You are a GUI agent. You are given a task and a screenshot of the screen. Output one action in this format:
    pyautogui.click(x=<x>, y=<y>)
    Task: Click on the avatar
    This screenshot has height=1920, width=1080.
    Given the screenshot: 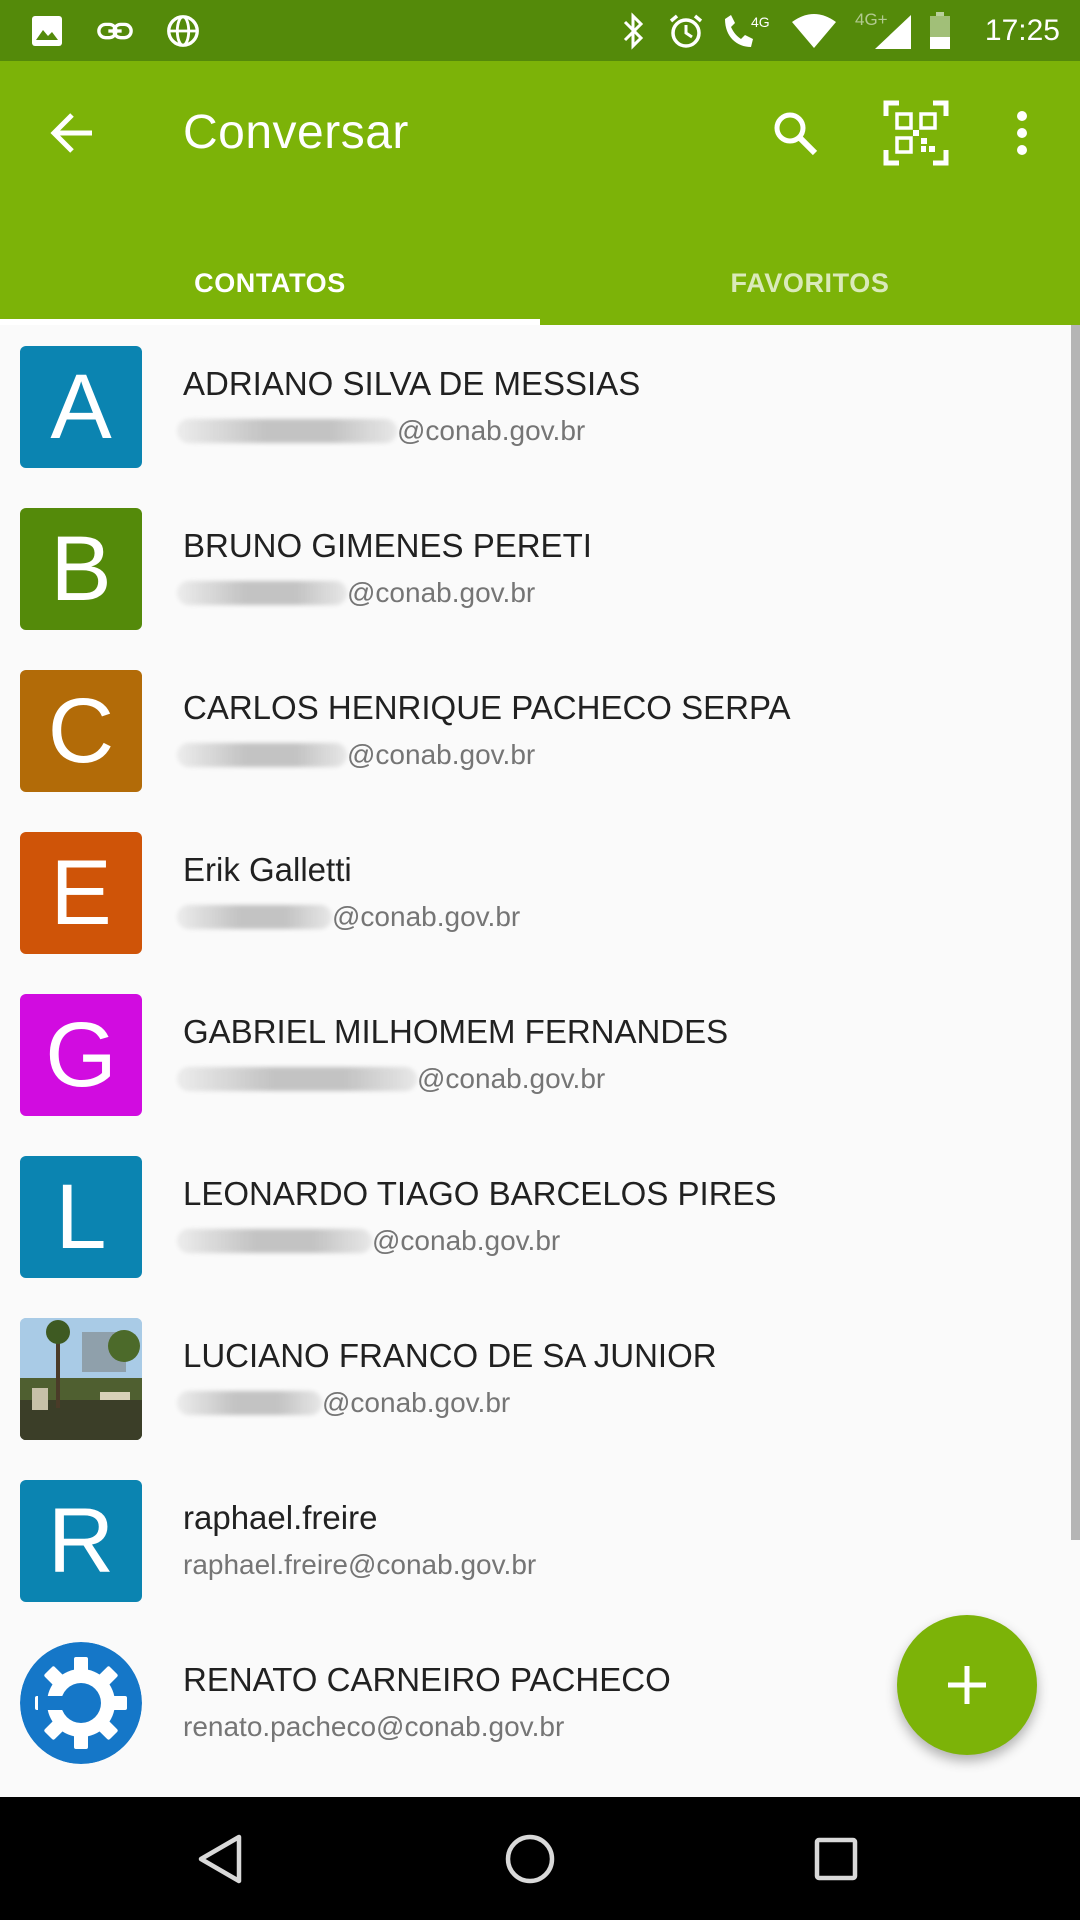 What is the action you would take?
    pyautogui.click(x=81, y=1703)
    